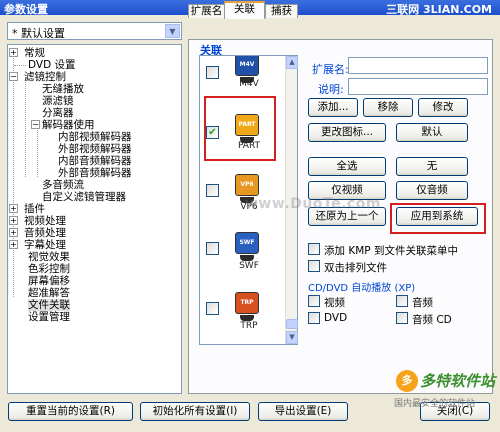 The width and height of the screenshot is (500, 432). I want to click on list-item-label: SWF, so click(249, 266).